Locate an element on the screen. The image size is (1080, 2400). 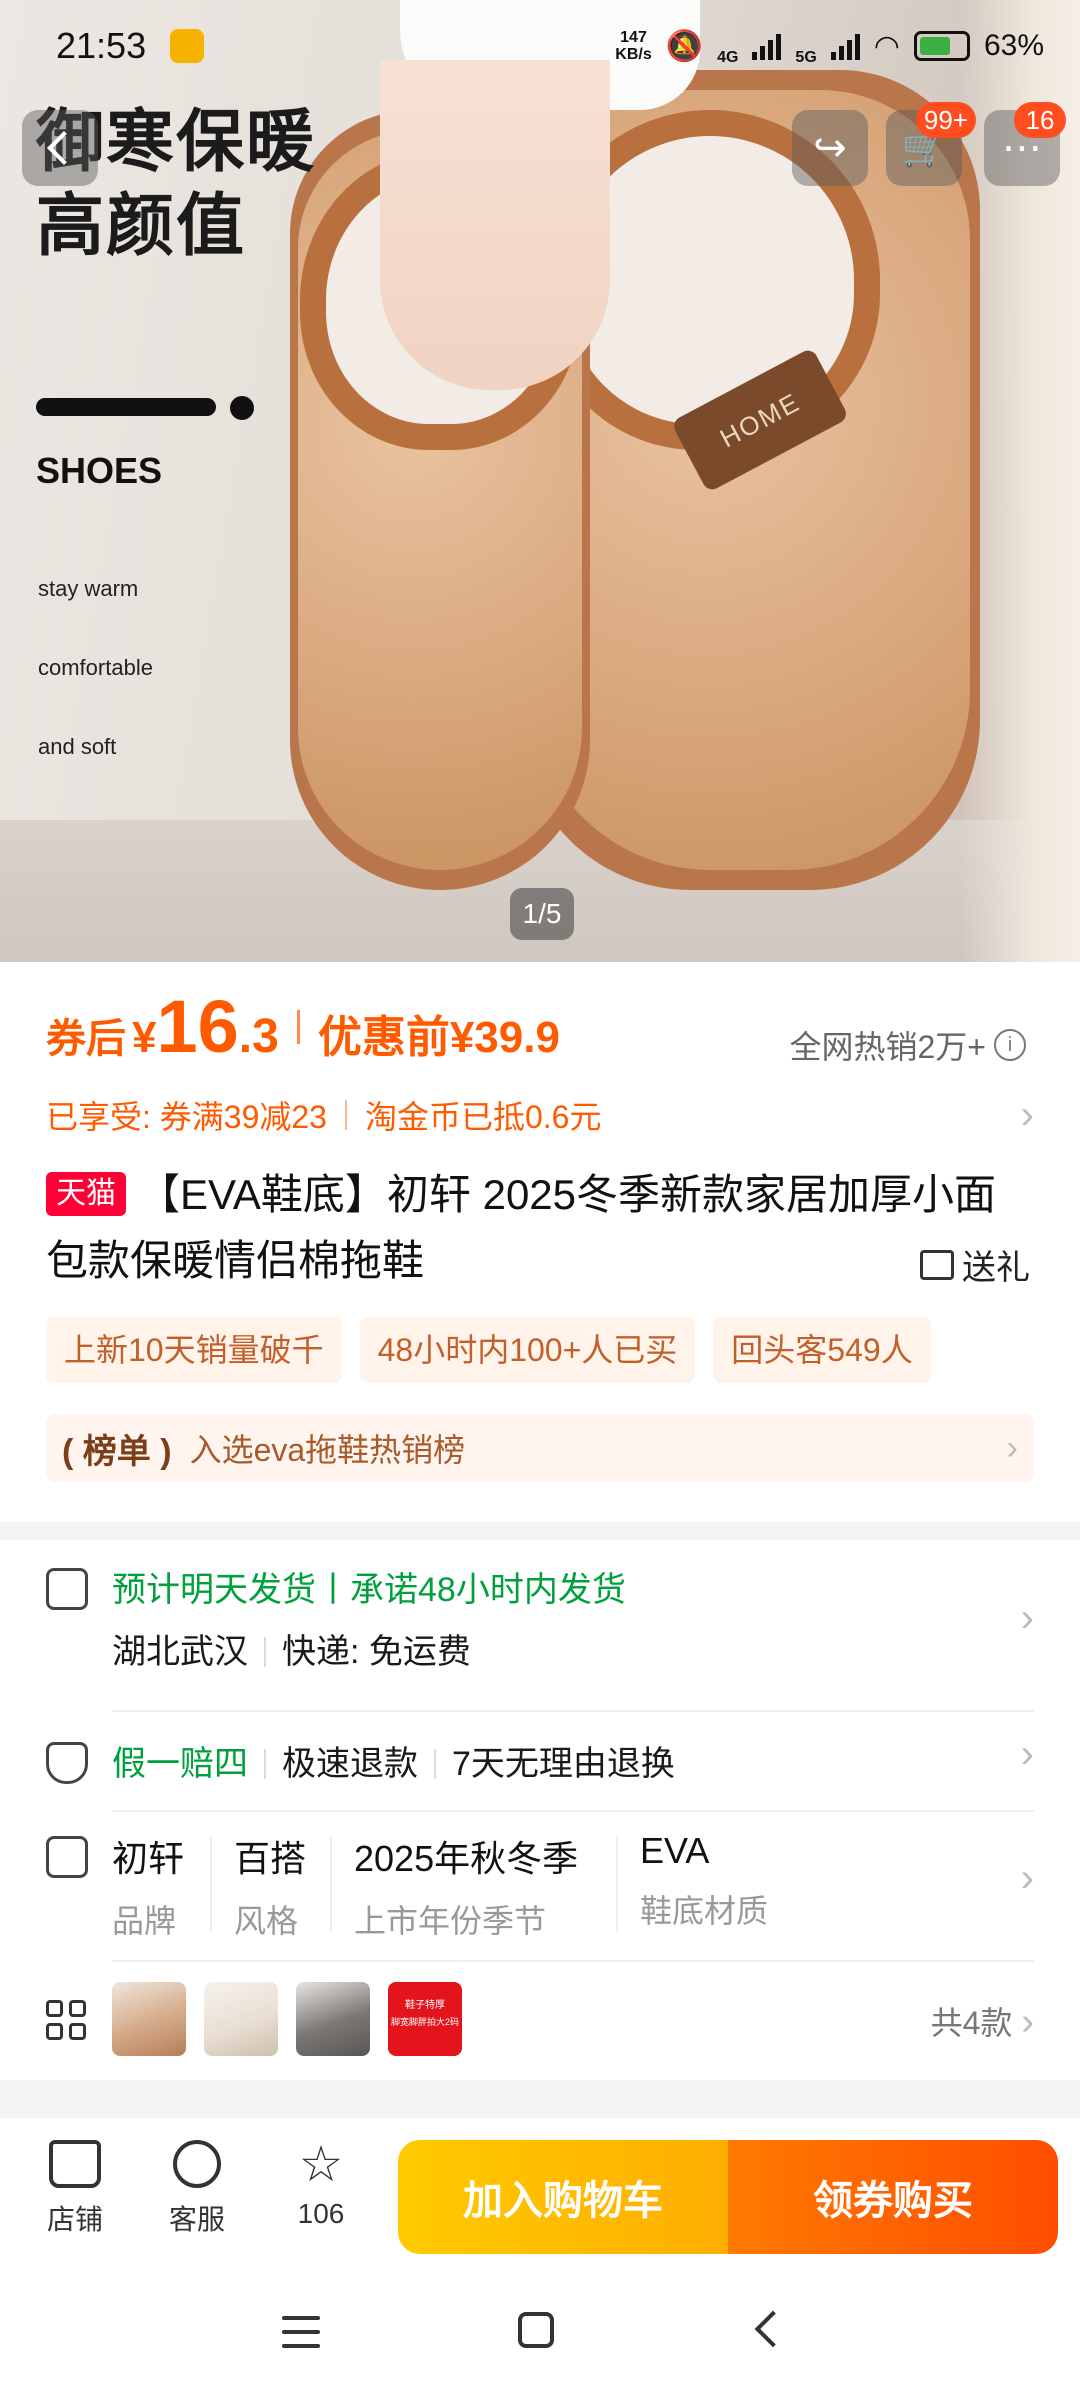
back-button is located at coordinates (60, 148).